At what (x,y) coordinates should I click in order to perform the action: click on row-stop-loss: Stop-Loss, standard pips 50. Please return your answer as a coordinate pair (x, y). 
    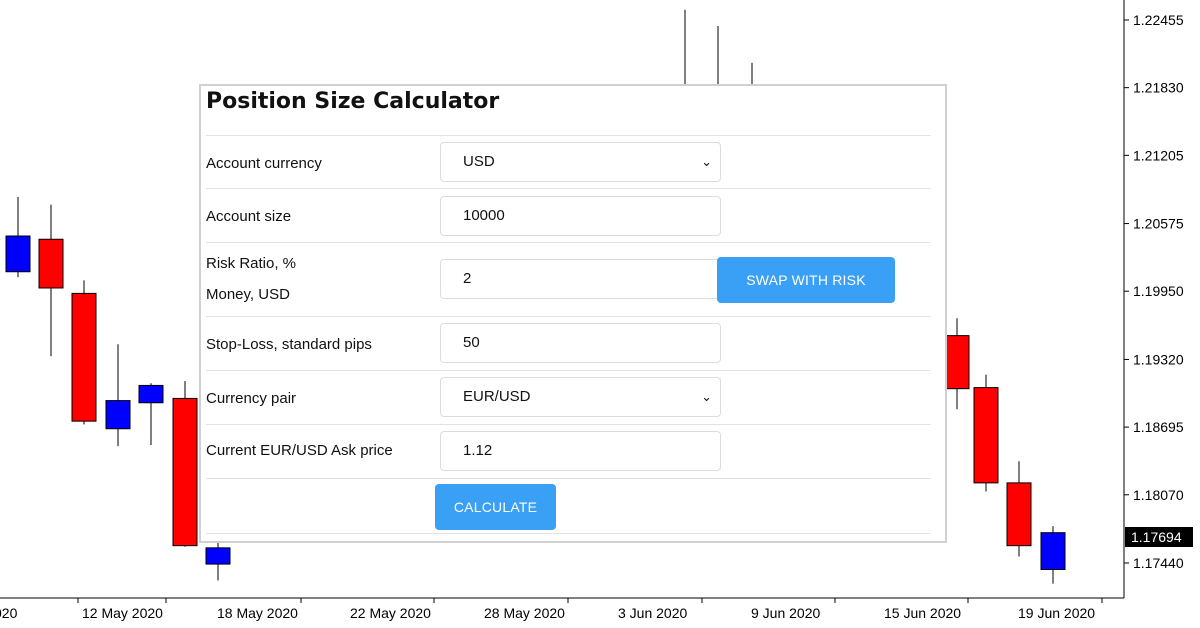
    Looking at the image, I should click on (568, 343).